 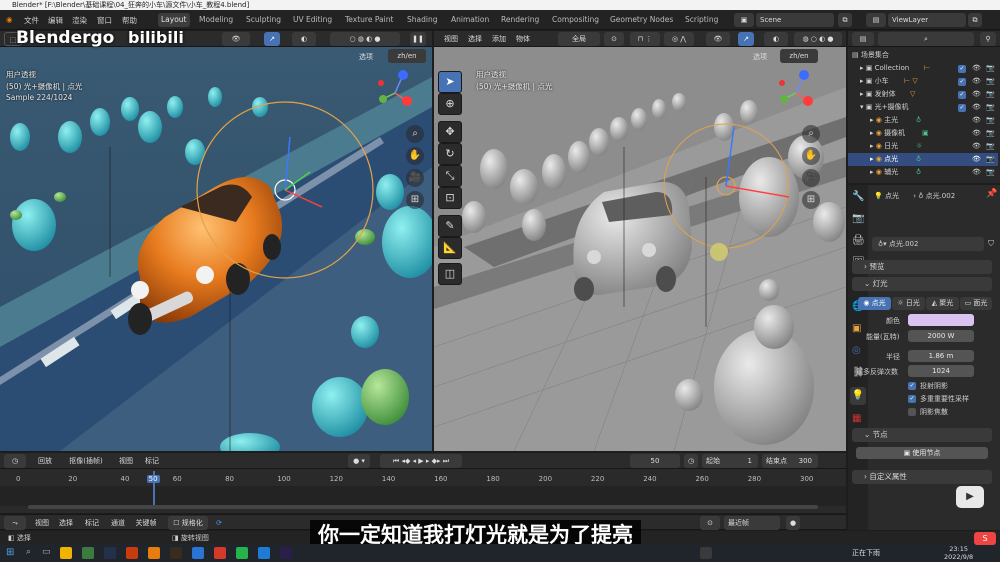 I want to click on light-type-spot: ◭ 聚光, so click(x=942, y=303).